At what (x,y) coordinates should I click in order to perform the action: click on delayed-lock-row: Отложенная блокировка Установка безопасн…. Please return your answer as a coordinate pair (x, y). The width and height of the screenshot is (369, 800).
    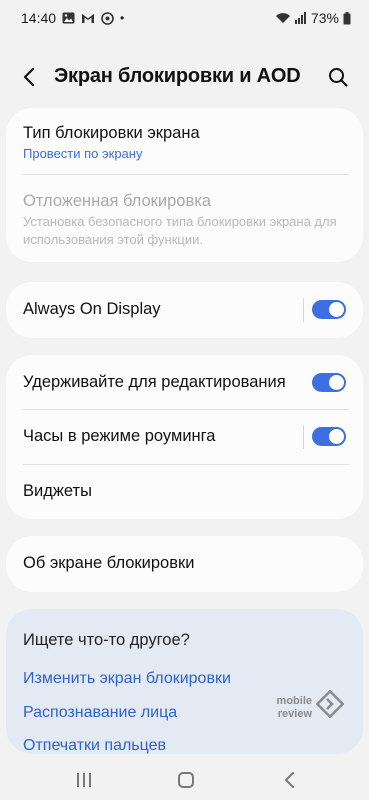
    Looking at the image, I should click on (184, 218).